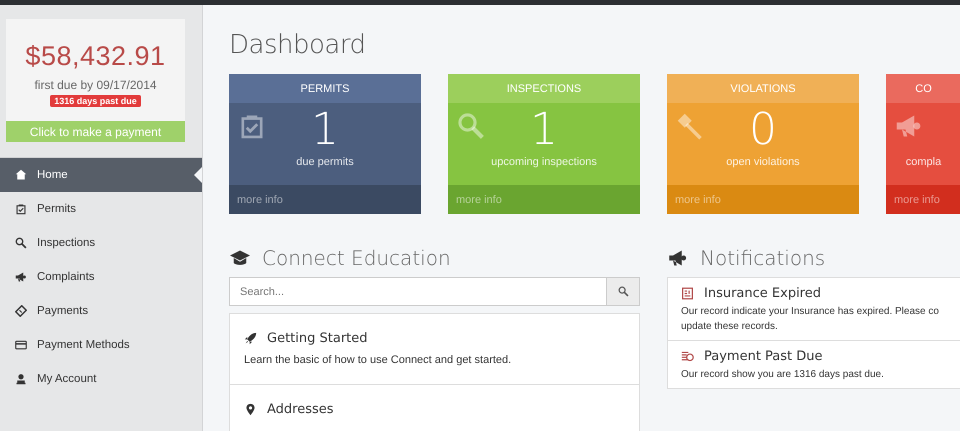 This screenshot has width=960, height=431. I want to click on notification-text: Our record indicate your Insurance has expired. Please co update these records., so click(810, 319).